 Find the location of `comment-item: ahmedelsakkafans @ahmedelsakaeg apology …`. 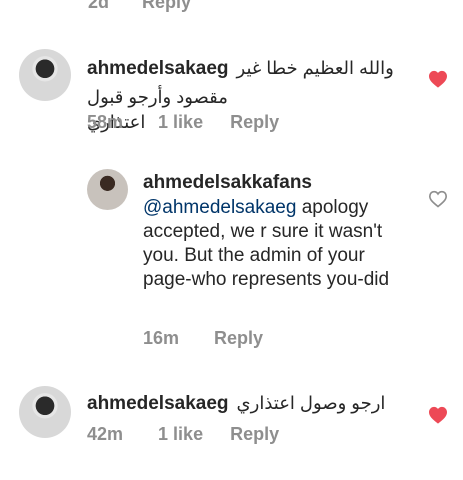

comment-item: ahmedelsakkafans @ahmedelsakaeg apology … is located at coordinates (278, 232).